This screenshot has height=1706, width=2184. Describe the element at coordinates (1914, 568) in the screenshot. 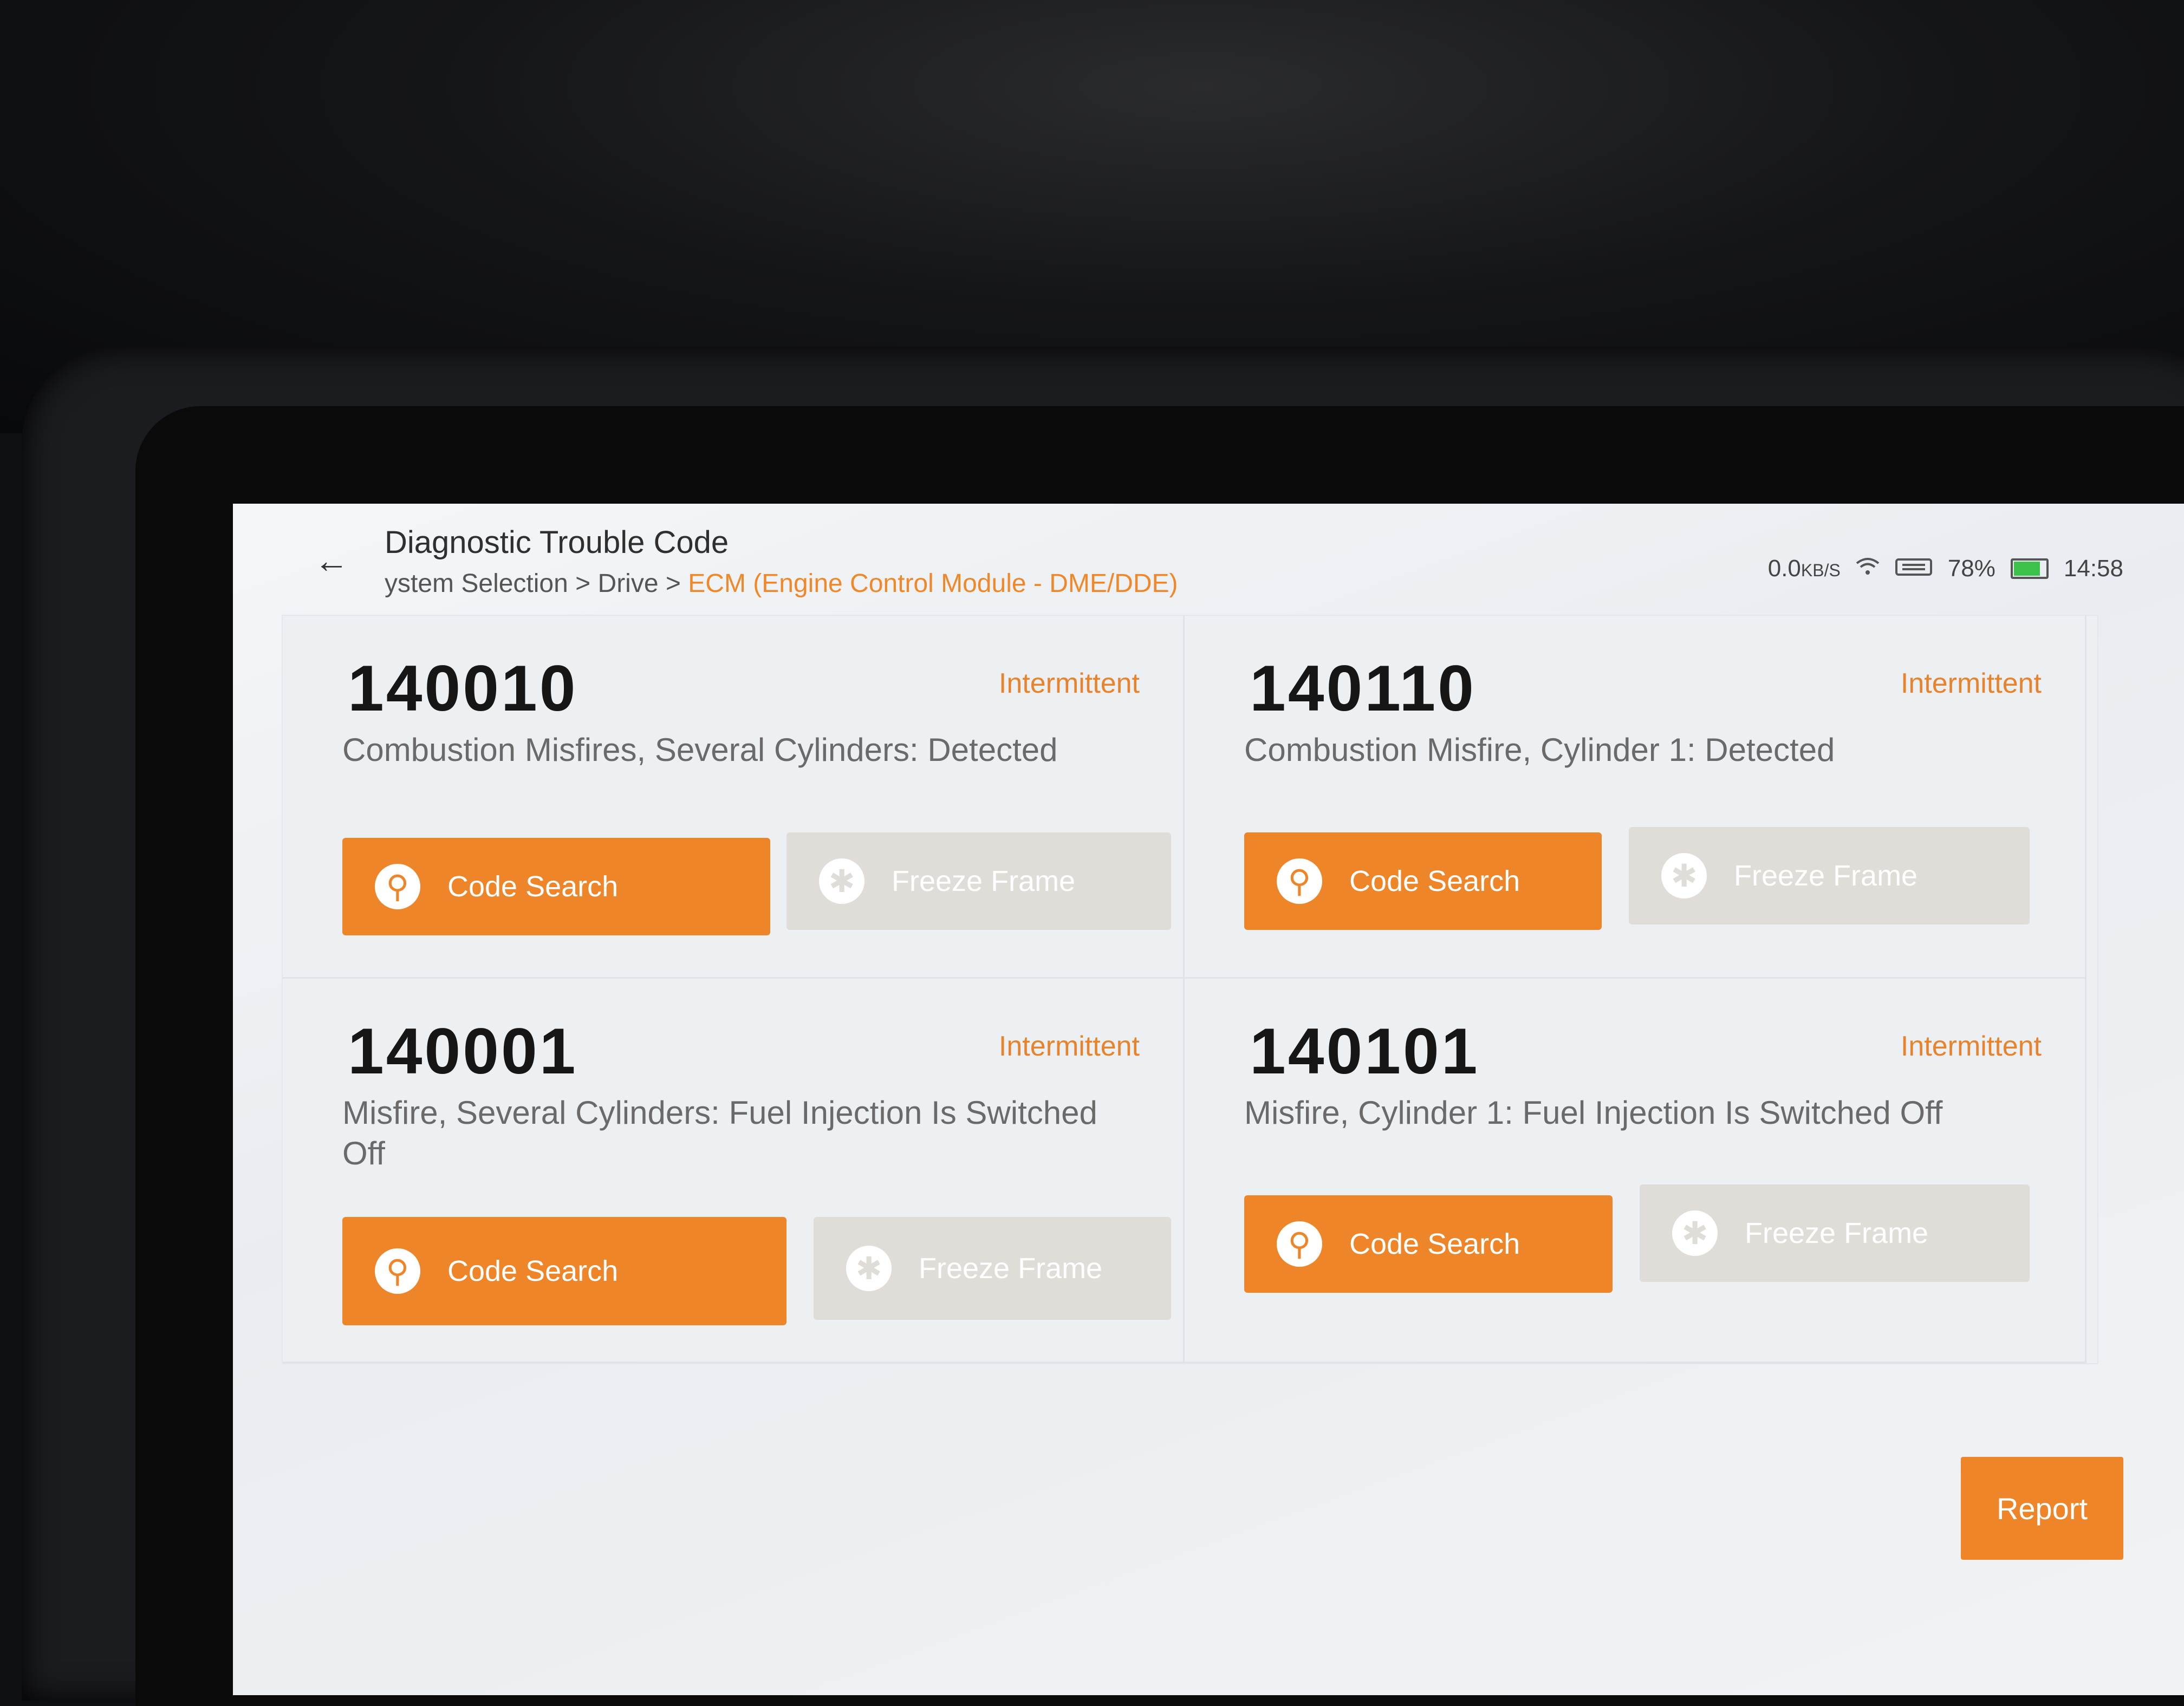

I see `vci-icon` at that location.